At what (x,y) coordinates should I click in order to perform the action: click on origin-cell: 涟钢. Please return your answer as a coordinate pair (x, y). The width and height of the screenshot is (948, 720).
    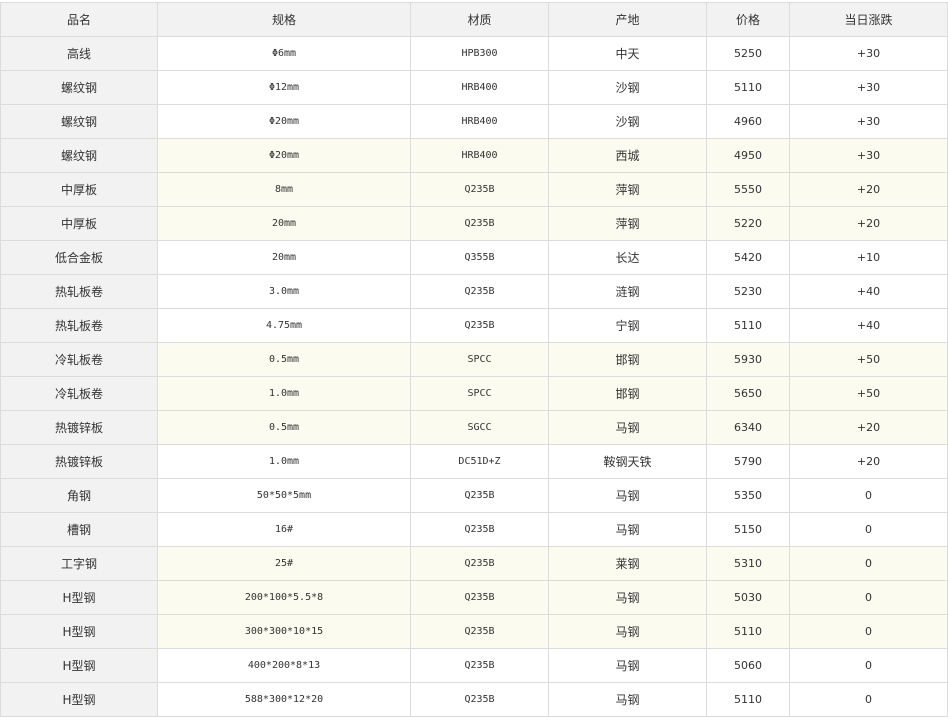
    Looking at the image, I should click on (627, 291).